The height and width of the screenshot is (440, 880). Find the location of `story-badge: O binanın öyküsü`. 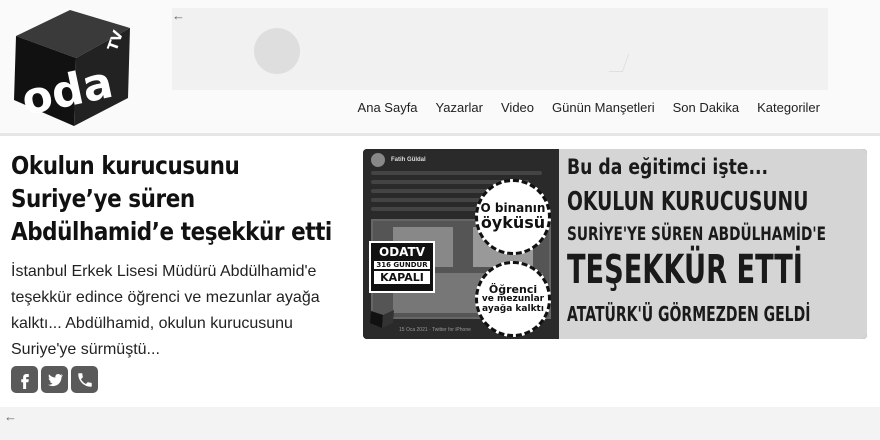

story-badge: O binanın öyküsü is located at coordinates (513, 217).